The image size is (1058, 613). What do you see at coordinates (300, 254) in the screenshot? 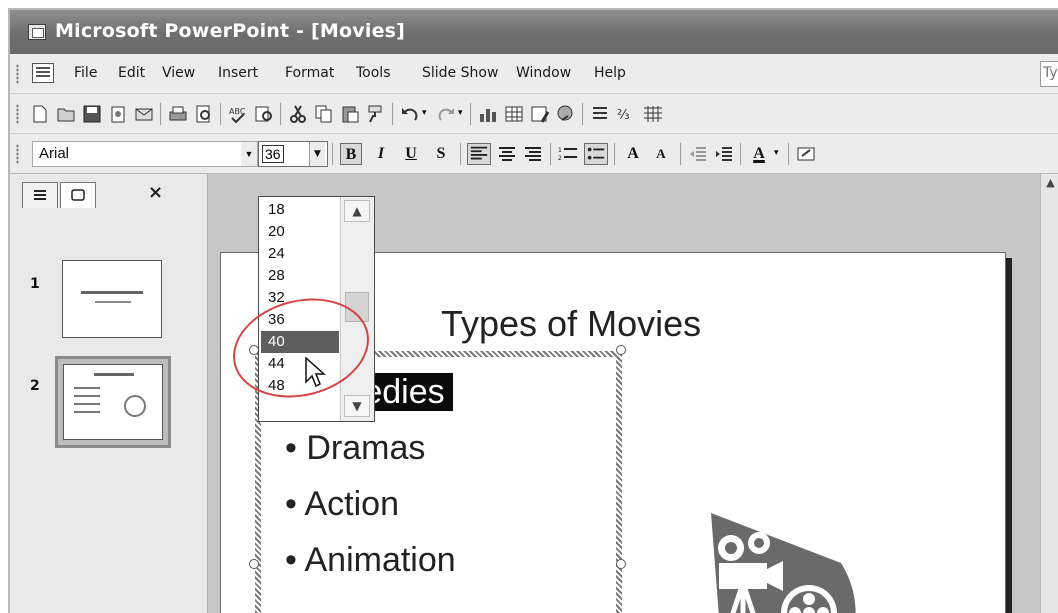
I see `font-size-option: 24` at bounding box center [300, 254].